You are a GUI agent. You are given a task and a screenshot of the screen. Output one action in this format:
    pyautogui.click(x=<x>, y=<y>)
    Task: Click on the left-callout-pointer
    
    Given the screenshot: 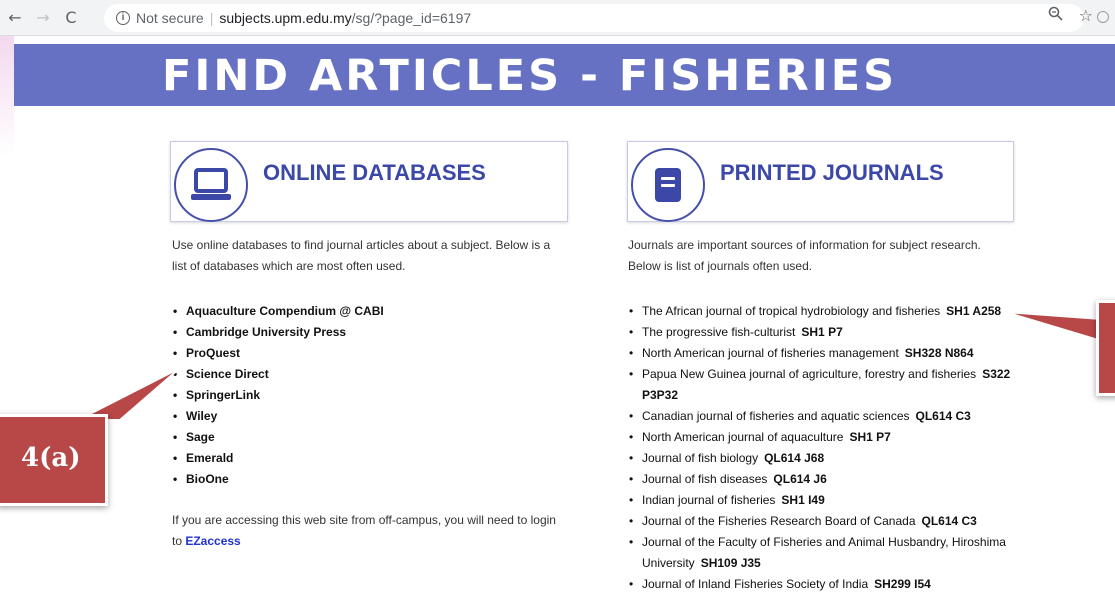 What is the action you would take?
    pyautogui.click(x=129, y=394)
    